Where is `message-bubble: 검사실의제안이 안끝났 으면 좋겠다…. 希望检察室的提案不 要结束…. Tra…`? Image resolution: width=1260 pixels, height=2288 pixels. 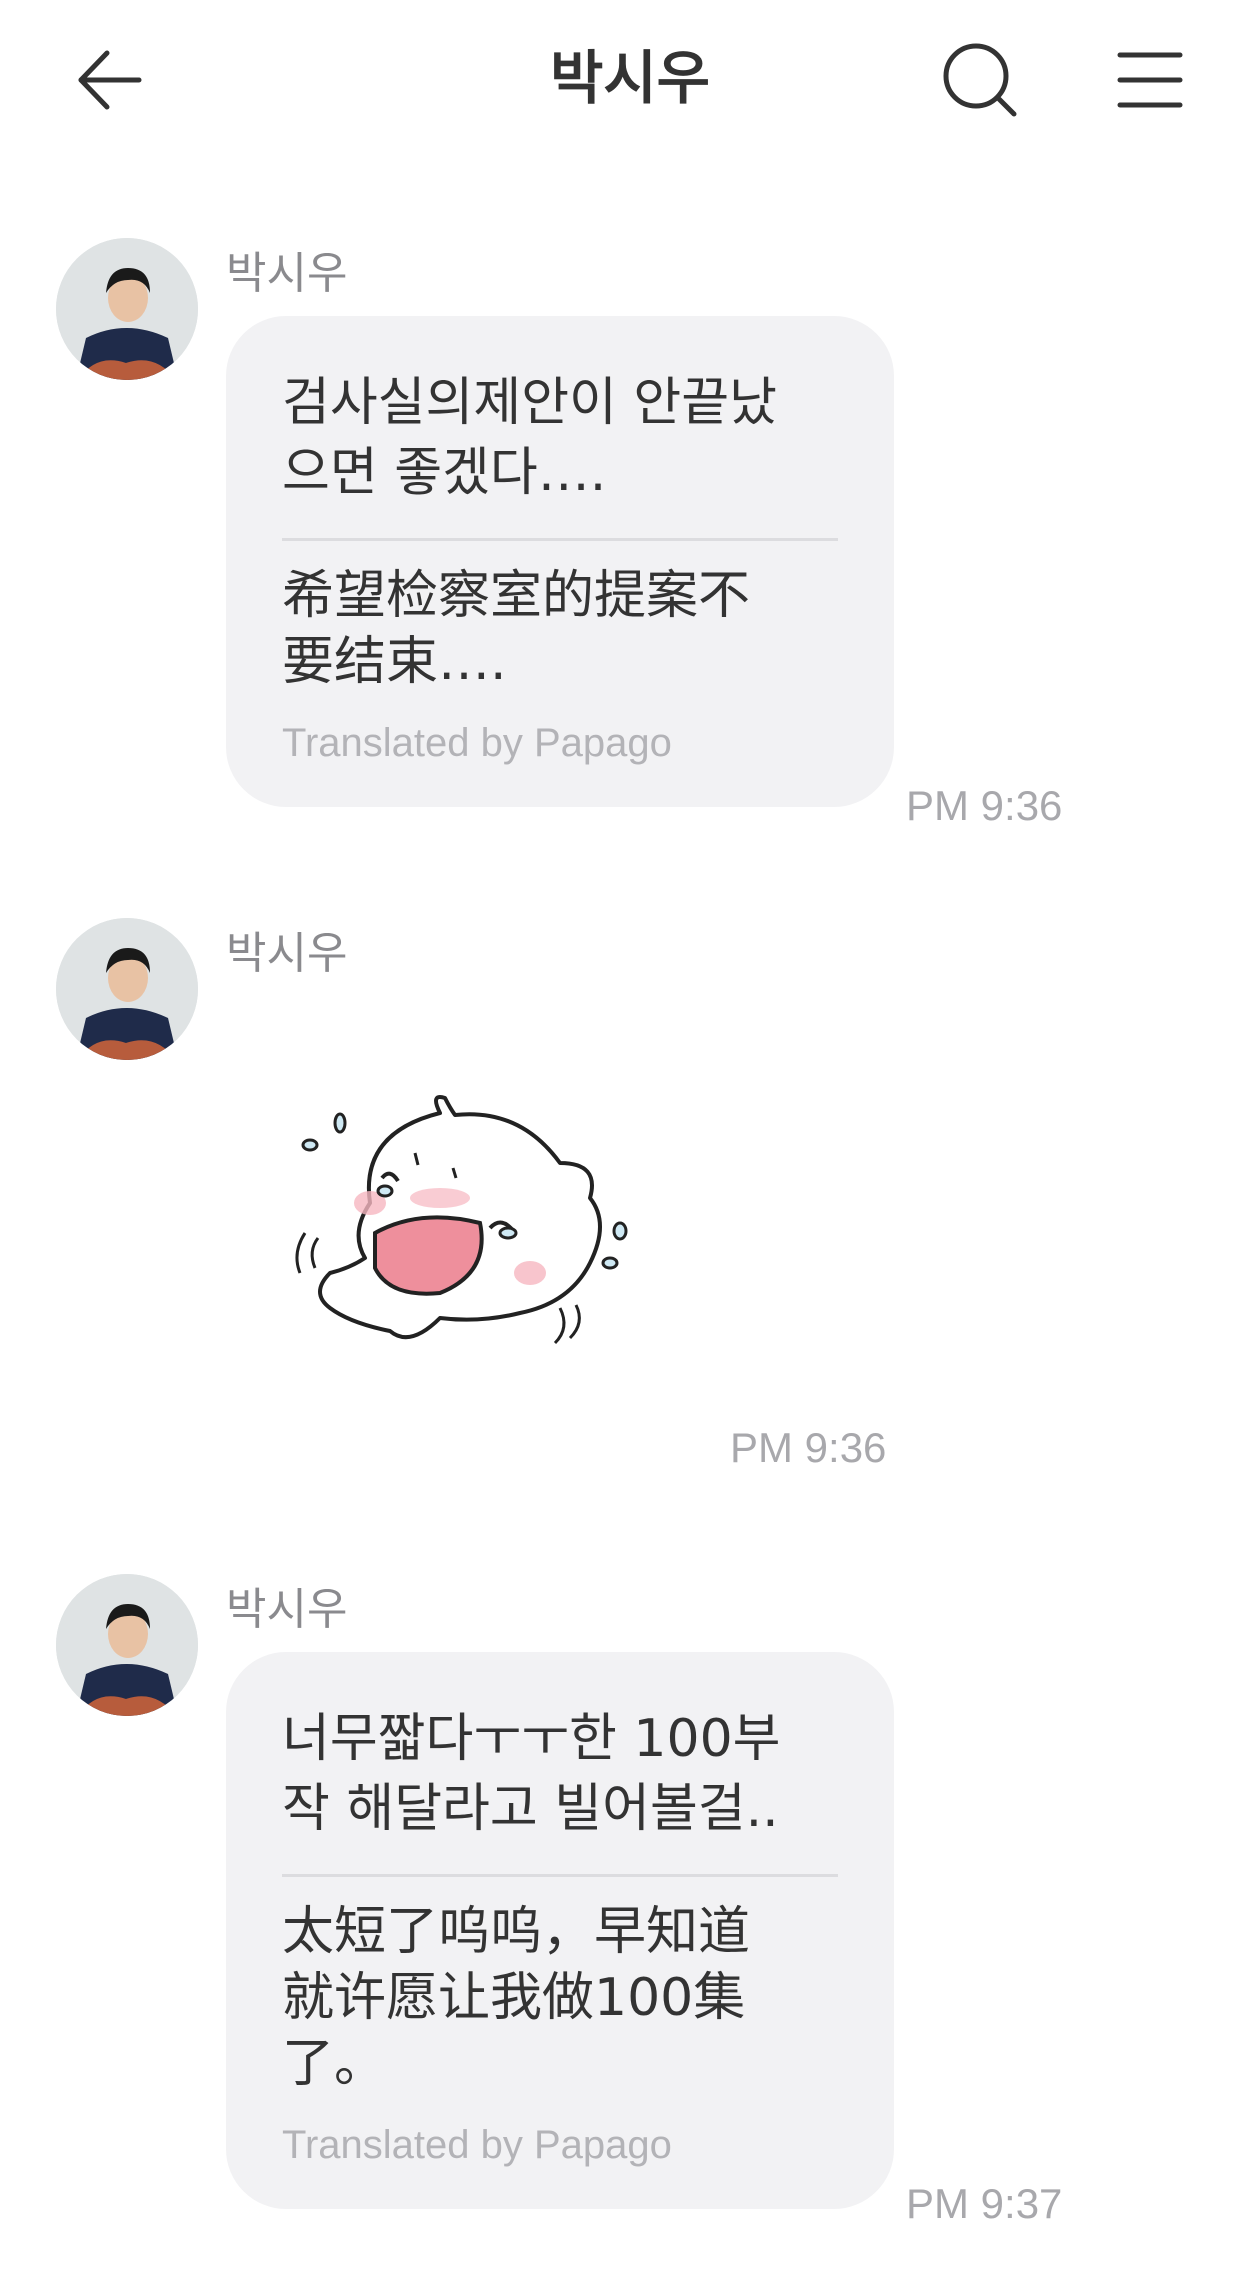
message-bubble: 검사실의제안이 안끝났 으면 좋겠다…. 希望检察室的提案不 要结束…. Tra… is located at coordinates (560, 561).